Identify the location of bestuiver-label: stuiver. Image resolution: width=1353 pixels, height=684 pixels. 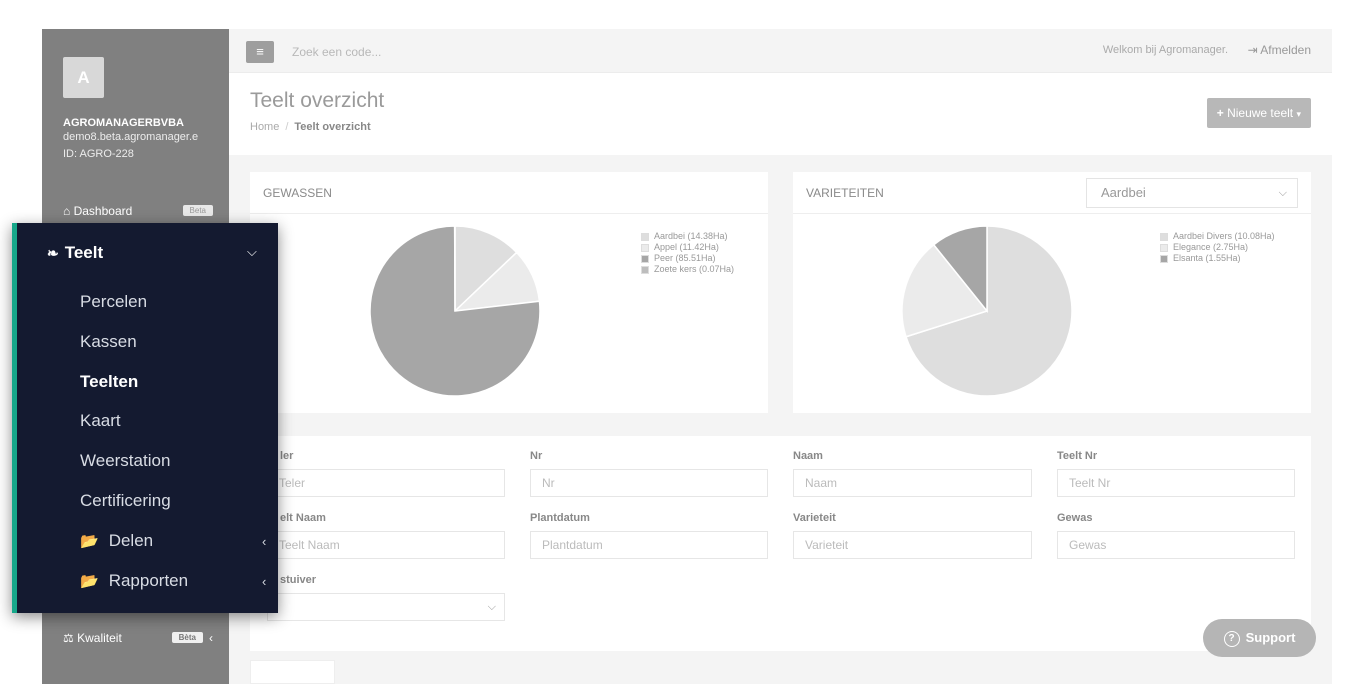
(298, 580).